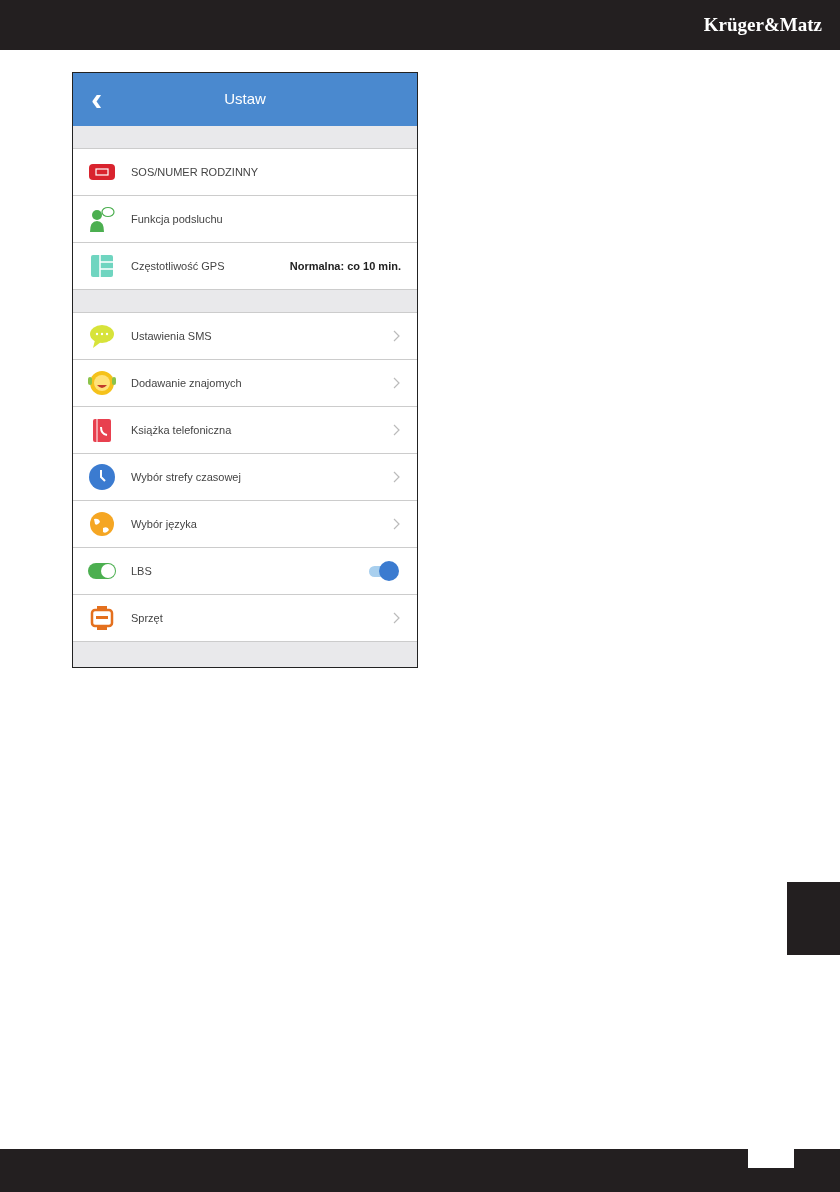 This screenshot has width=840, height=1192. What do you see at coordinates (102, 383) in the screenshot?
I see `smiling-sun-icon` at bounding box center [102, 383].